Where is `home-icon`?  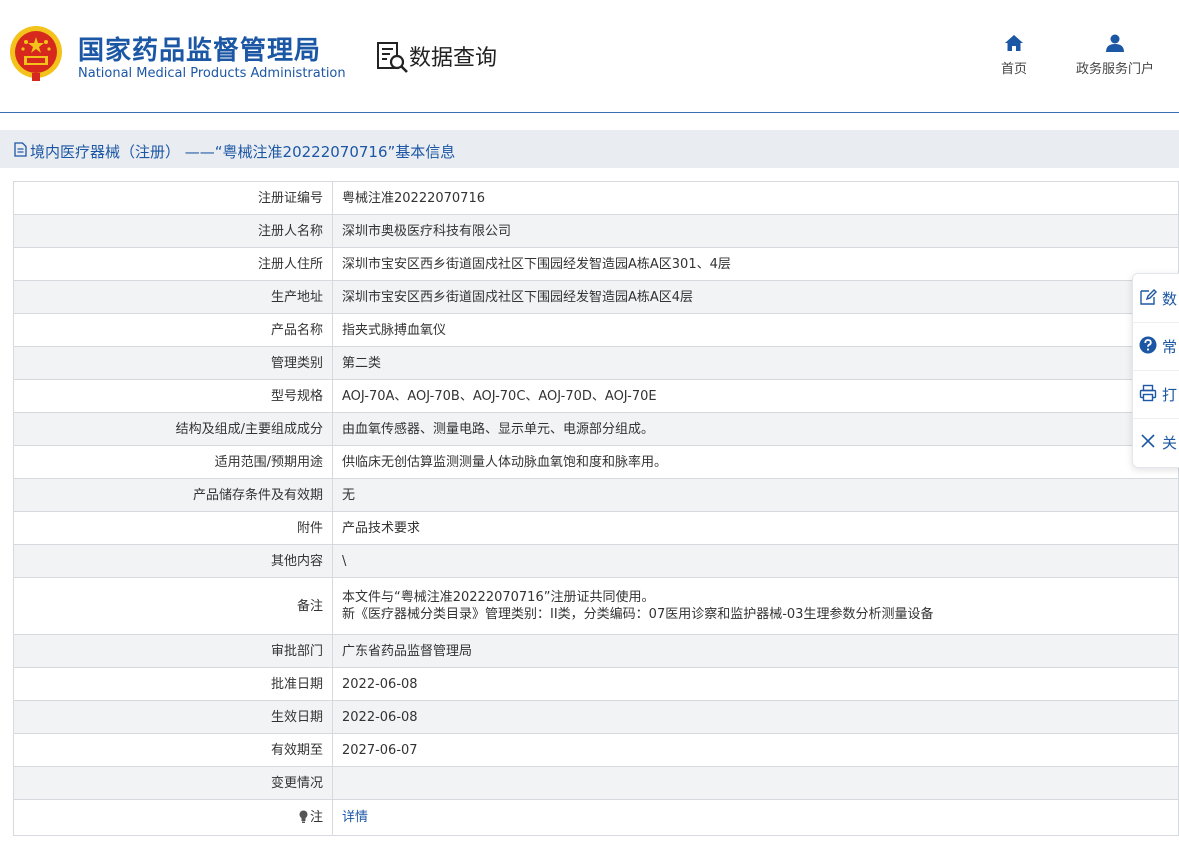
home-icon is located at coordinates (1014, 43).